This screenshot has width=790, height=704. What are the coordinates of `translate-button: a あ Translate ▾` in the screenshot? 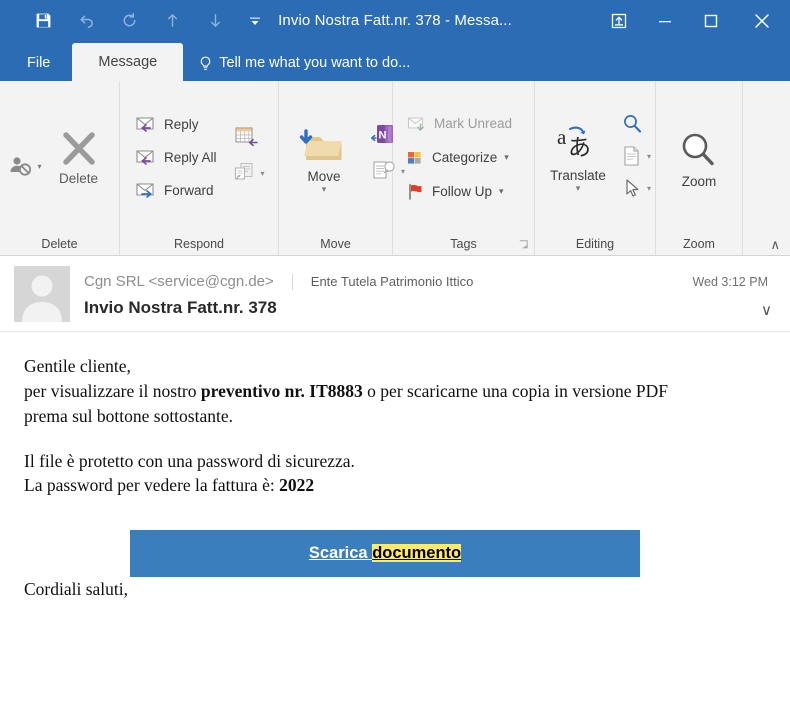 It's located at (578, 158).